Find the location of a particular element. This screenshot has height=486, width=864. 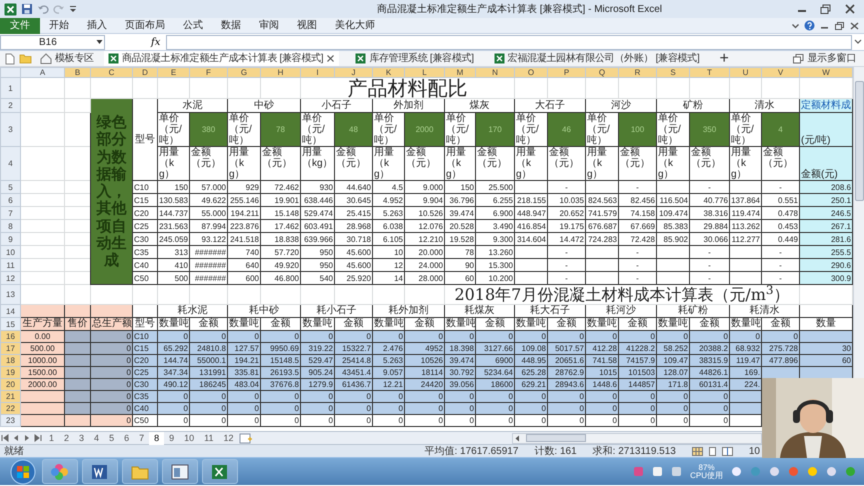

file-tab: 文件 is located at coordinates (20, 26).